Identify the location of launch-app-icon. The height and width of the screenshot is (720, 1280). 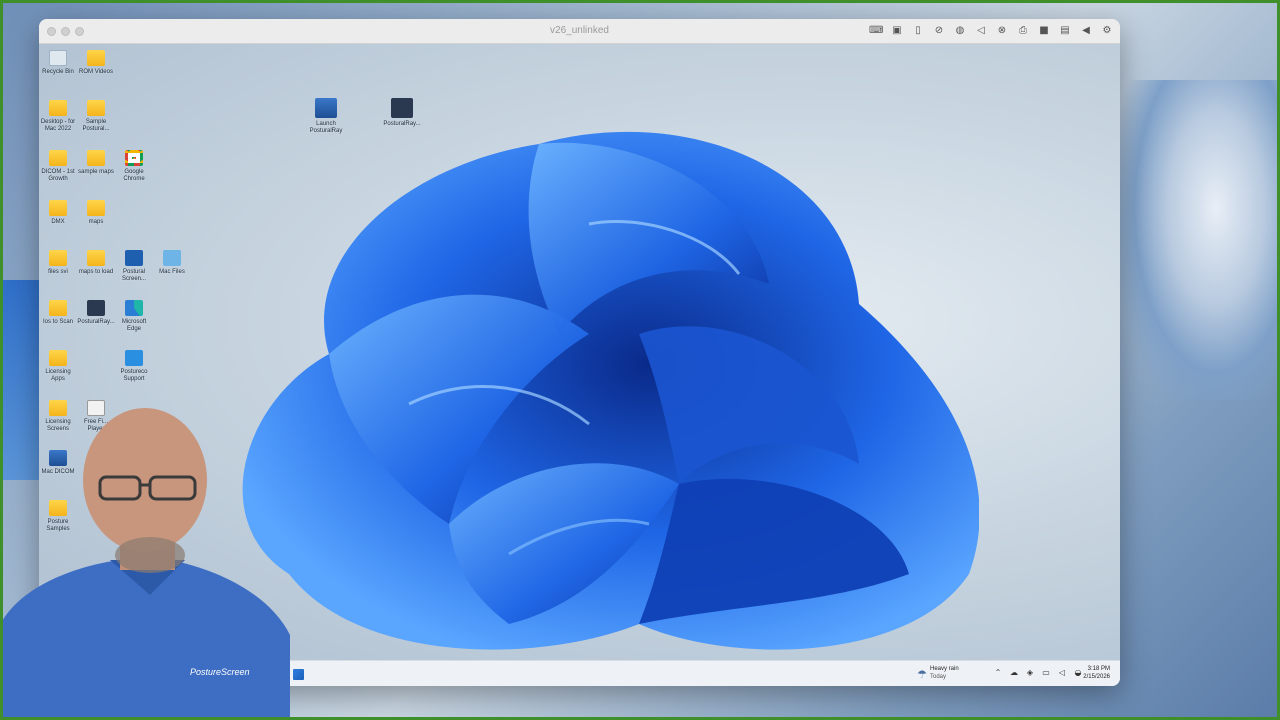
(326, 108).